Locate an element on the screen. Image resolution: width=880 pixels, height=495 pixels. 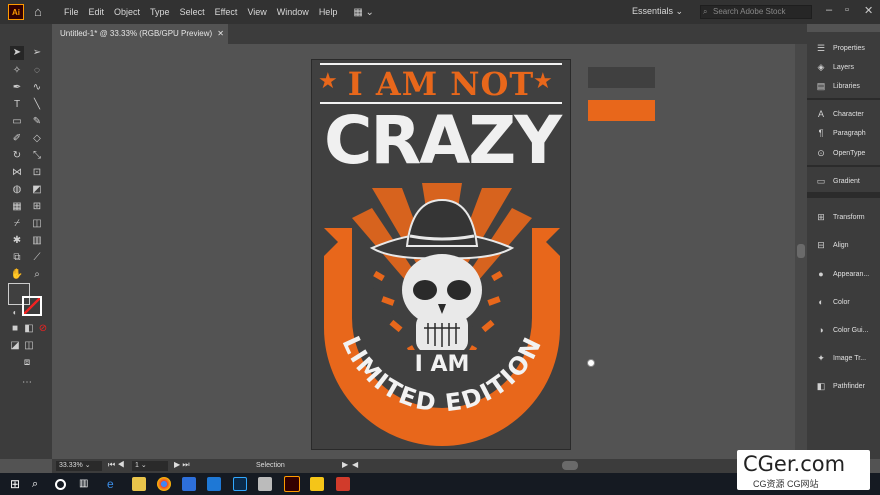
stock-search-input: ⌕ Search Adobe Stock is located at coordinates (756, 12).